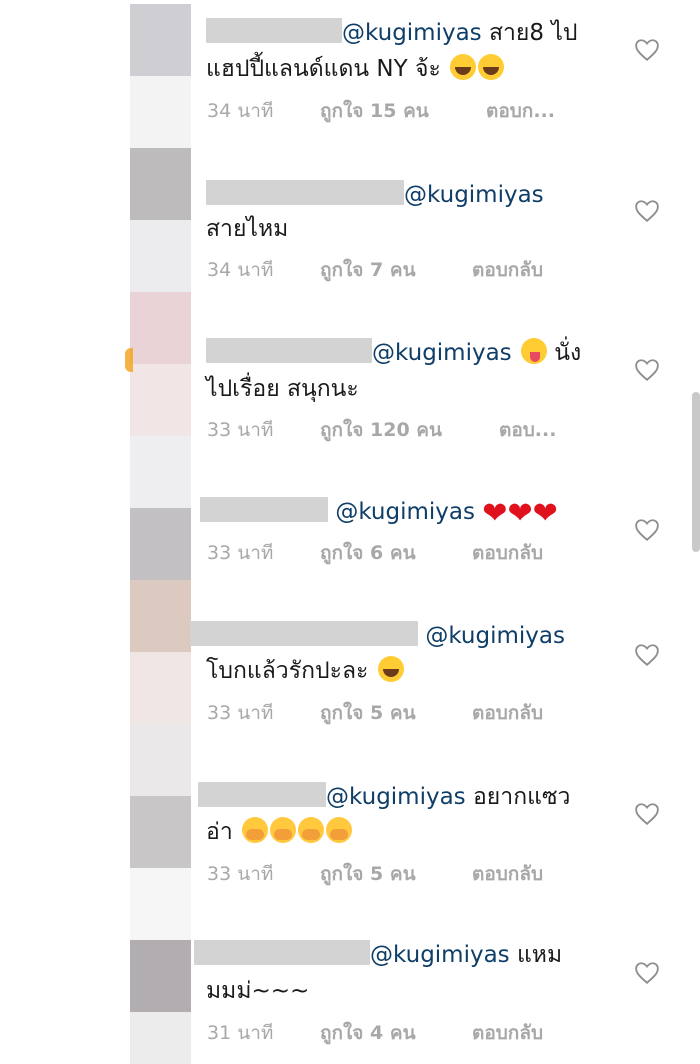 The image size is (700, 1064). I want to click on comment-text: นั่ง, so click(564, 353).